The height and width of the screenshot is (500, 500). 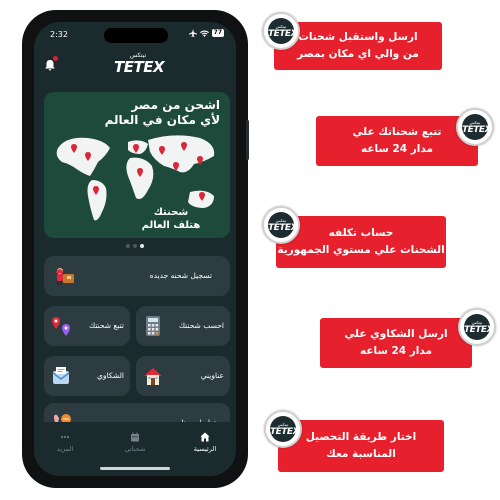 What do you see at coordinates (183, 376) in the screenshot?
I see `addresses-card: عناويني` at bounding box center [183, 376].